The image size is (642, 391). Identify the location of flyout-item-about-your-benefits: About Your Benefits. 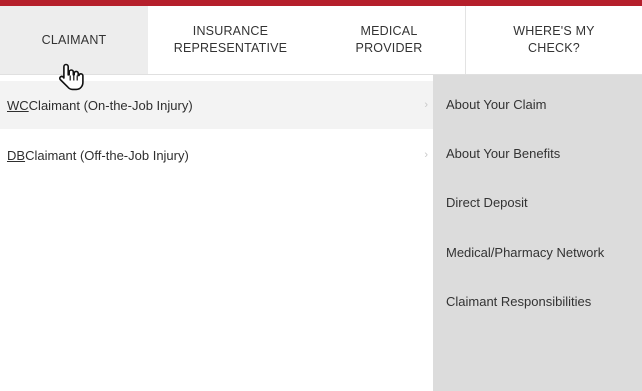
(503, 153).